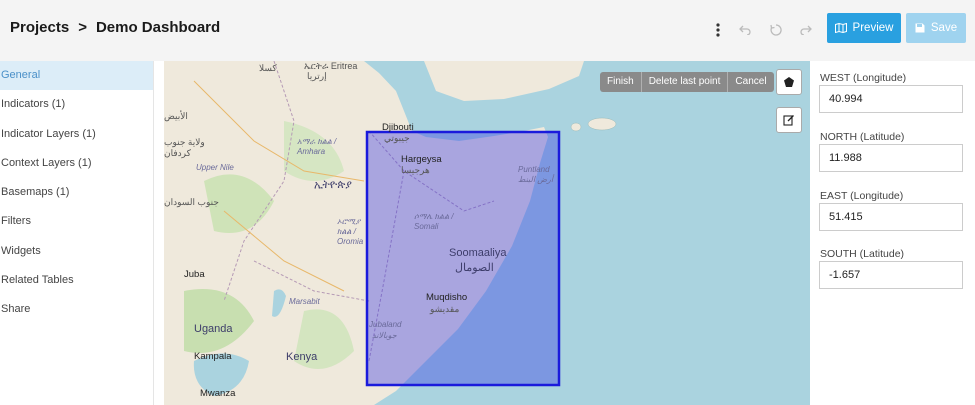 The image size is (975, 405). I want to click on map-label-south-sudan: جنوب السودان, so click(191, 202).